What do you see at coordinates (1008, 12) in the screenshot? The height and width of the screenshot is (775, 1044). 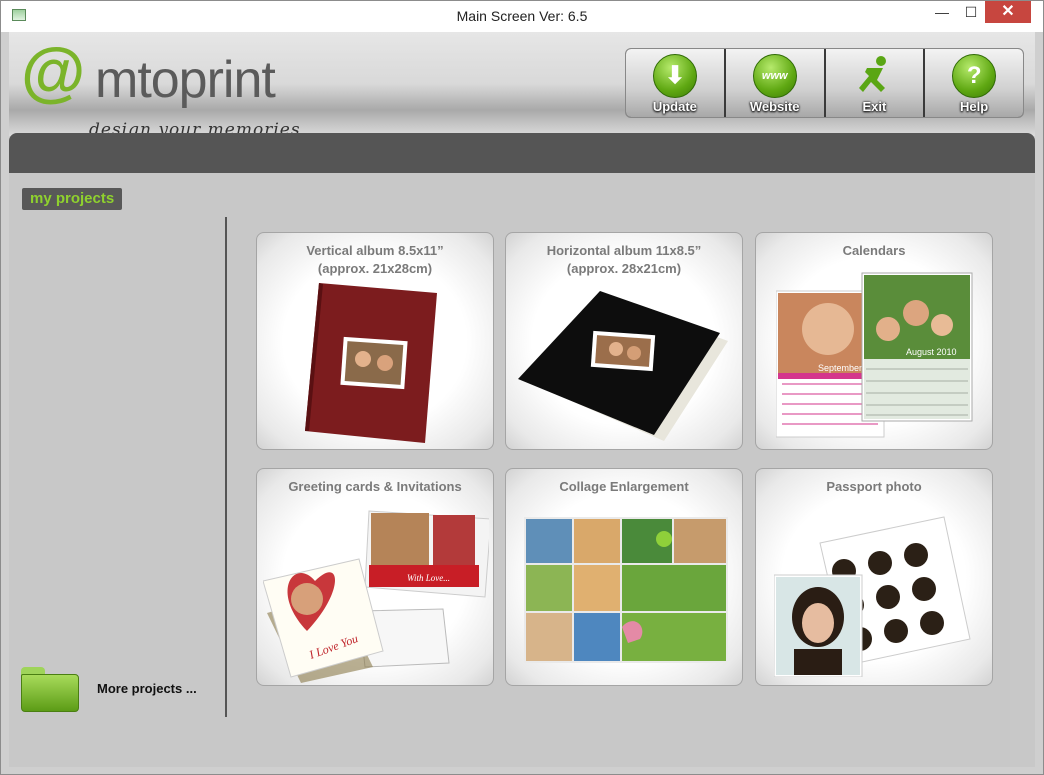 I see `close-button: ✕` at bounding box center [1008, 12].